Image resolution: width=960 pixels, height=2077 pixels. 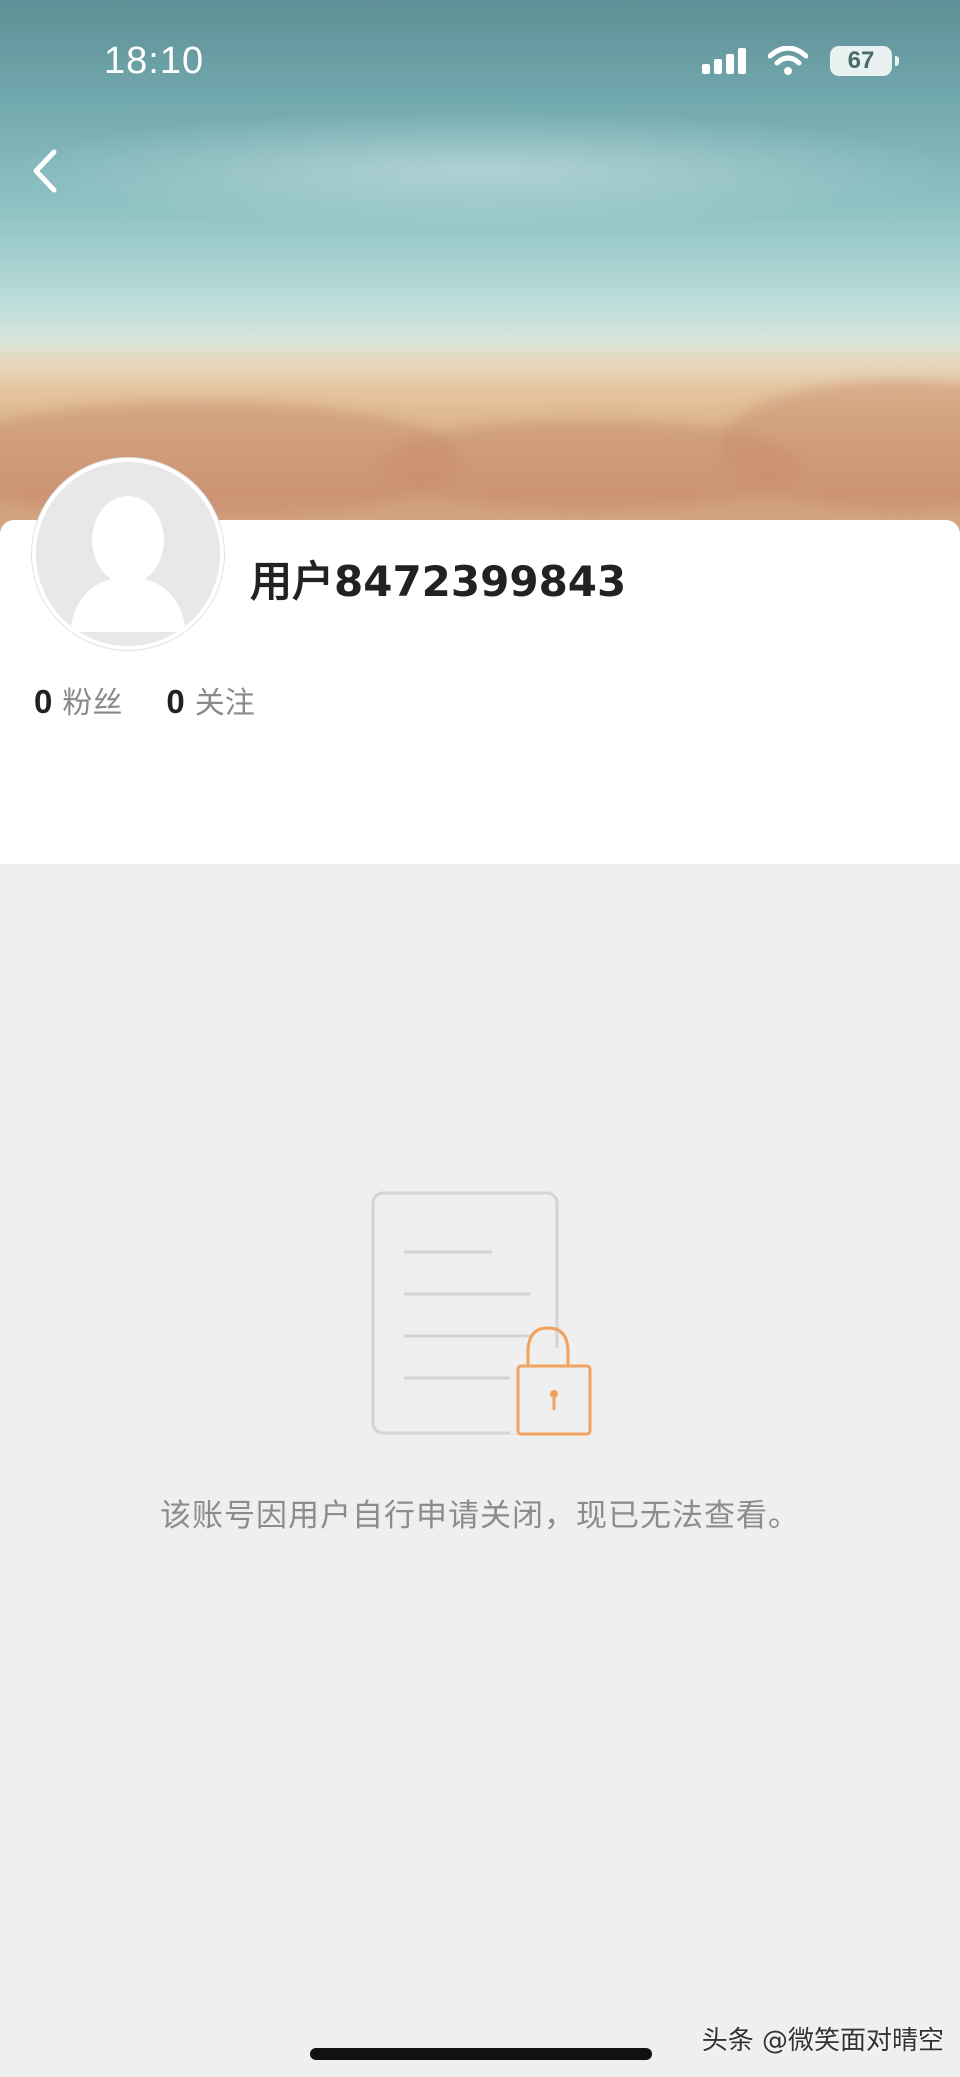 I want to click on status-icons: 67, so click(x=800, y=61).